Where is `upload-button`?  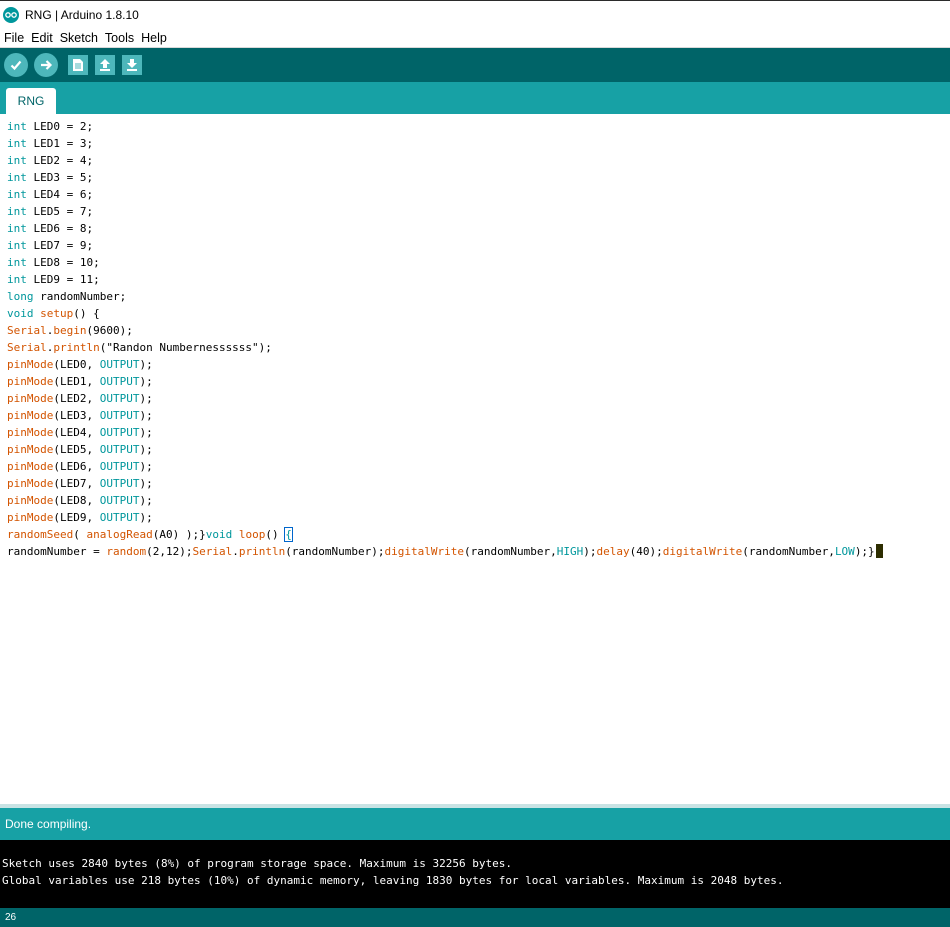 upload-button is located at coordinates (46, 65).